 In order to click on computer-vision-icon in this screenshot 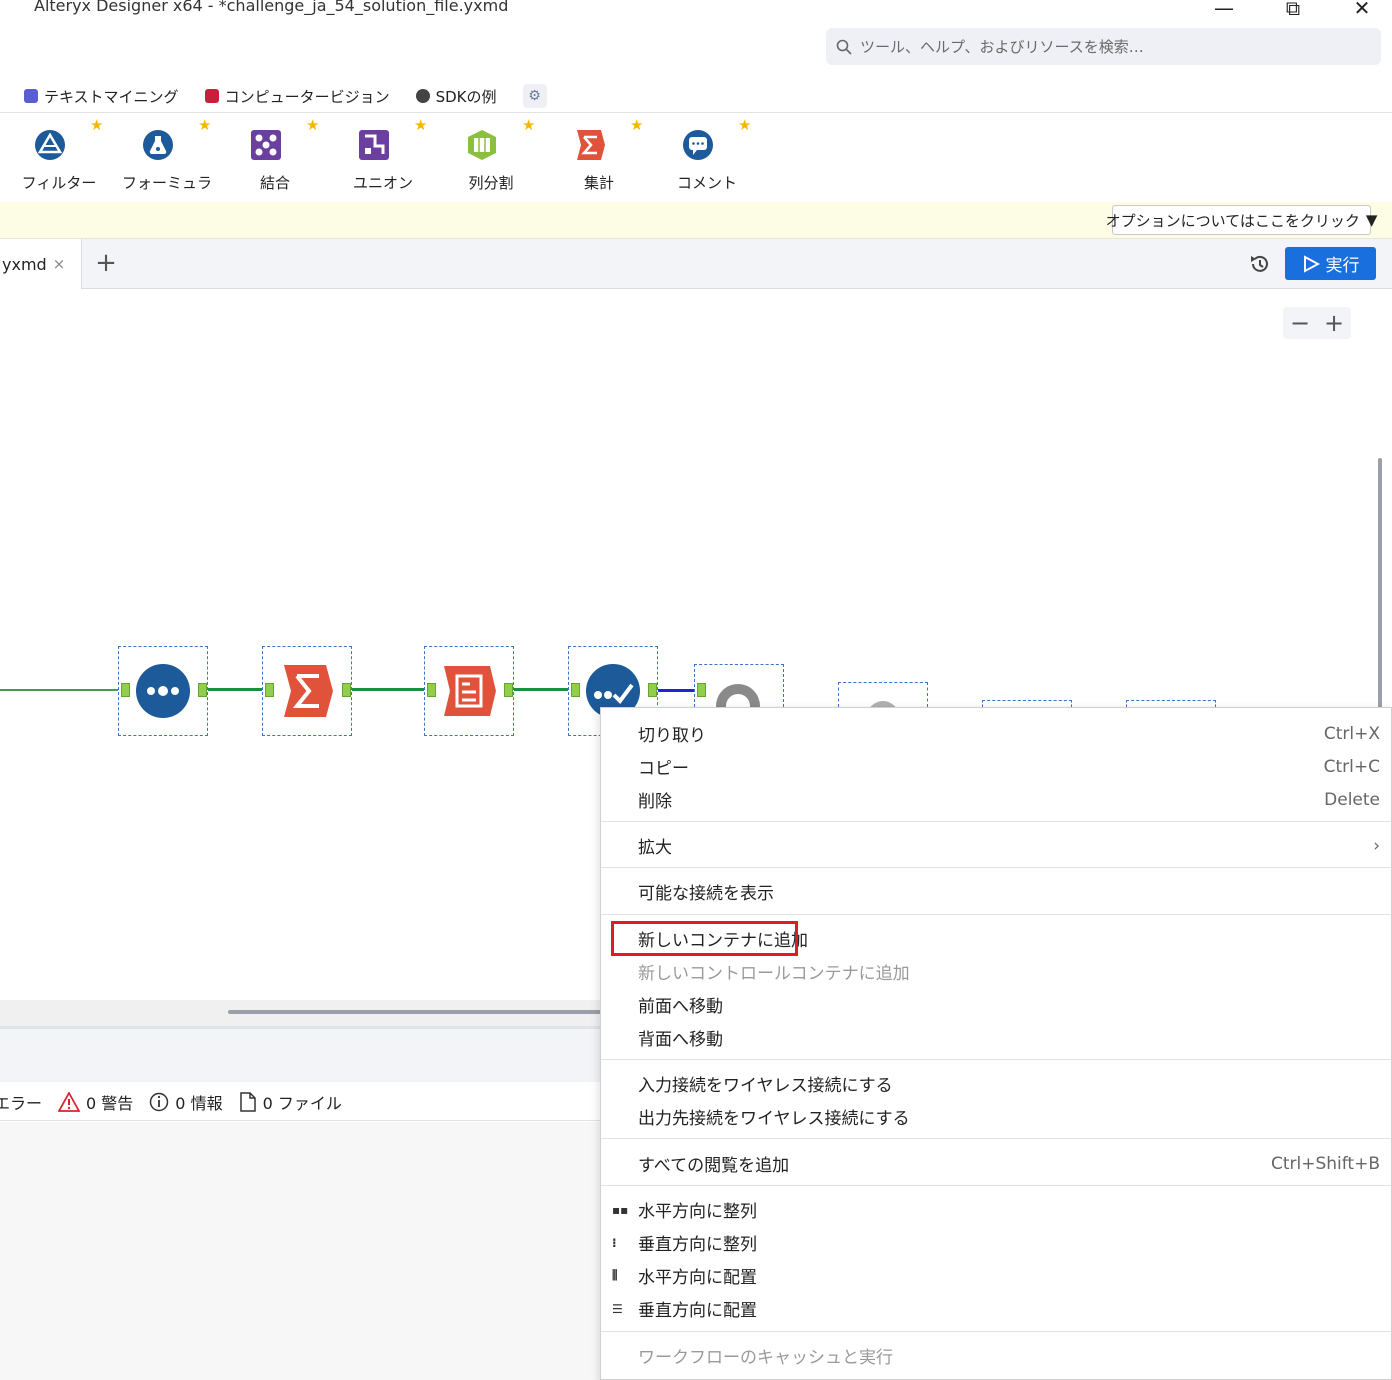, I will do `click(211, 96)`.